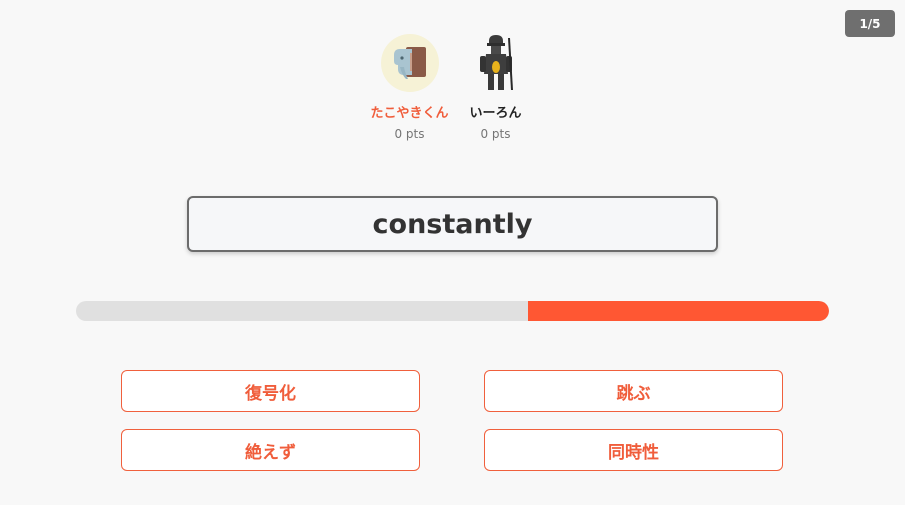  I want to click on player-name: いーろん, so click(495, 113).